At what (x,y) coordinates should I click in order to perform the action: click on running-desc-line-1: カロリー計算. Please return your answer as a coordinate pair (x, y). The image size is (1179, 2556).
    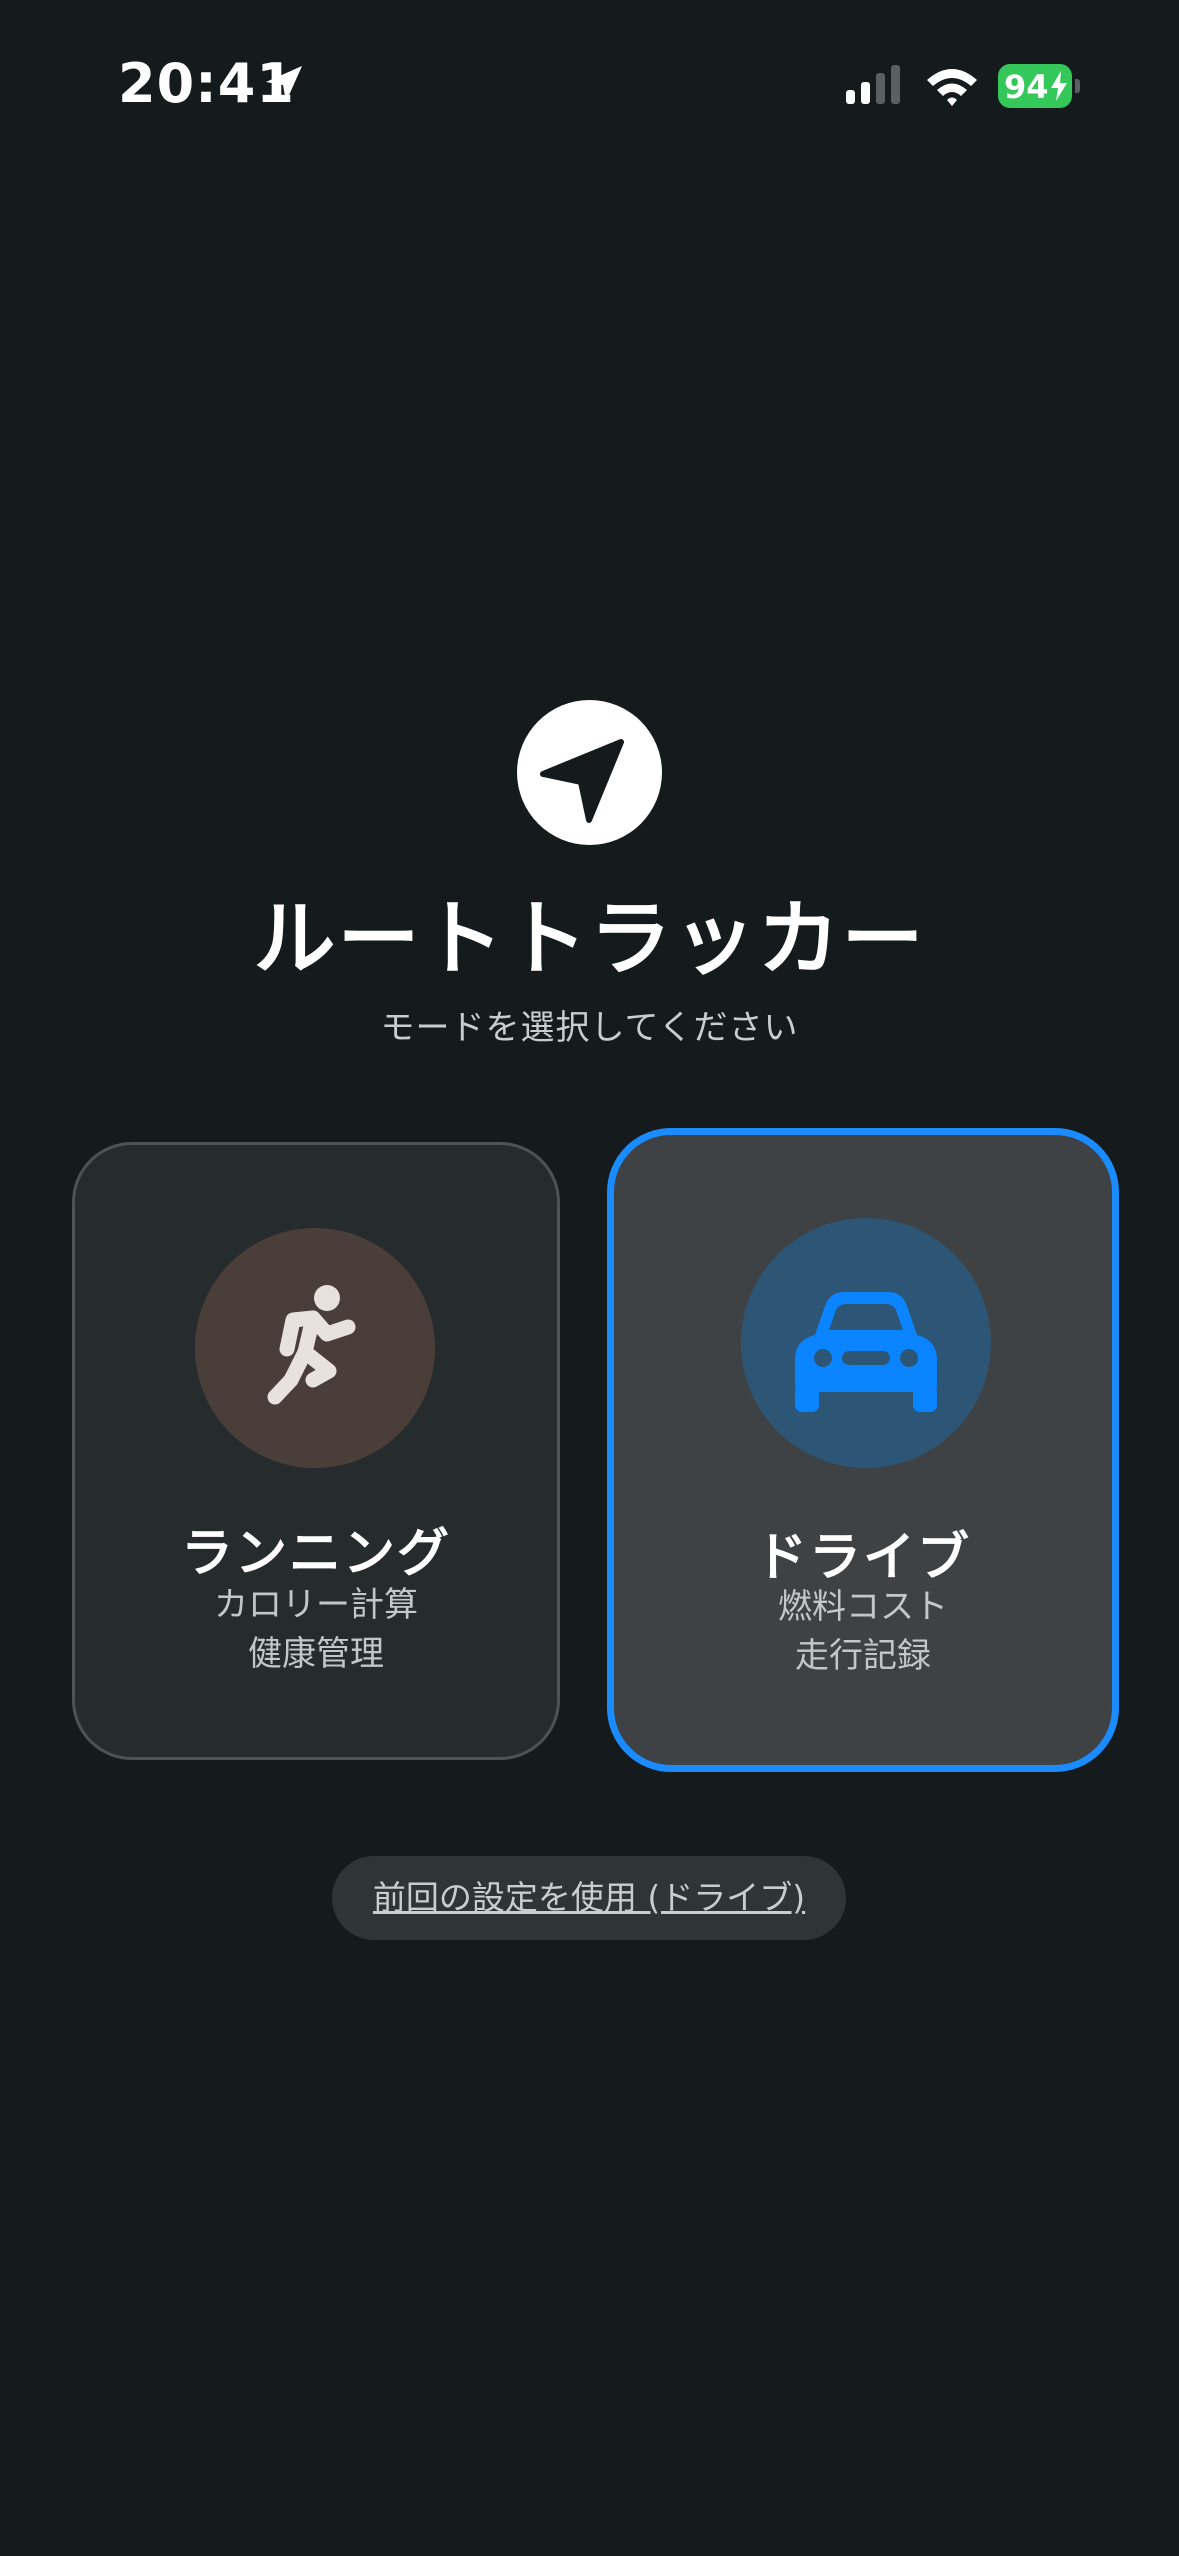
    Looking at the image, I should click on (316, 1605).